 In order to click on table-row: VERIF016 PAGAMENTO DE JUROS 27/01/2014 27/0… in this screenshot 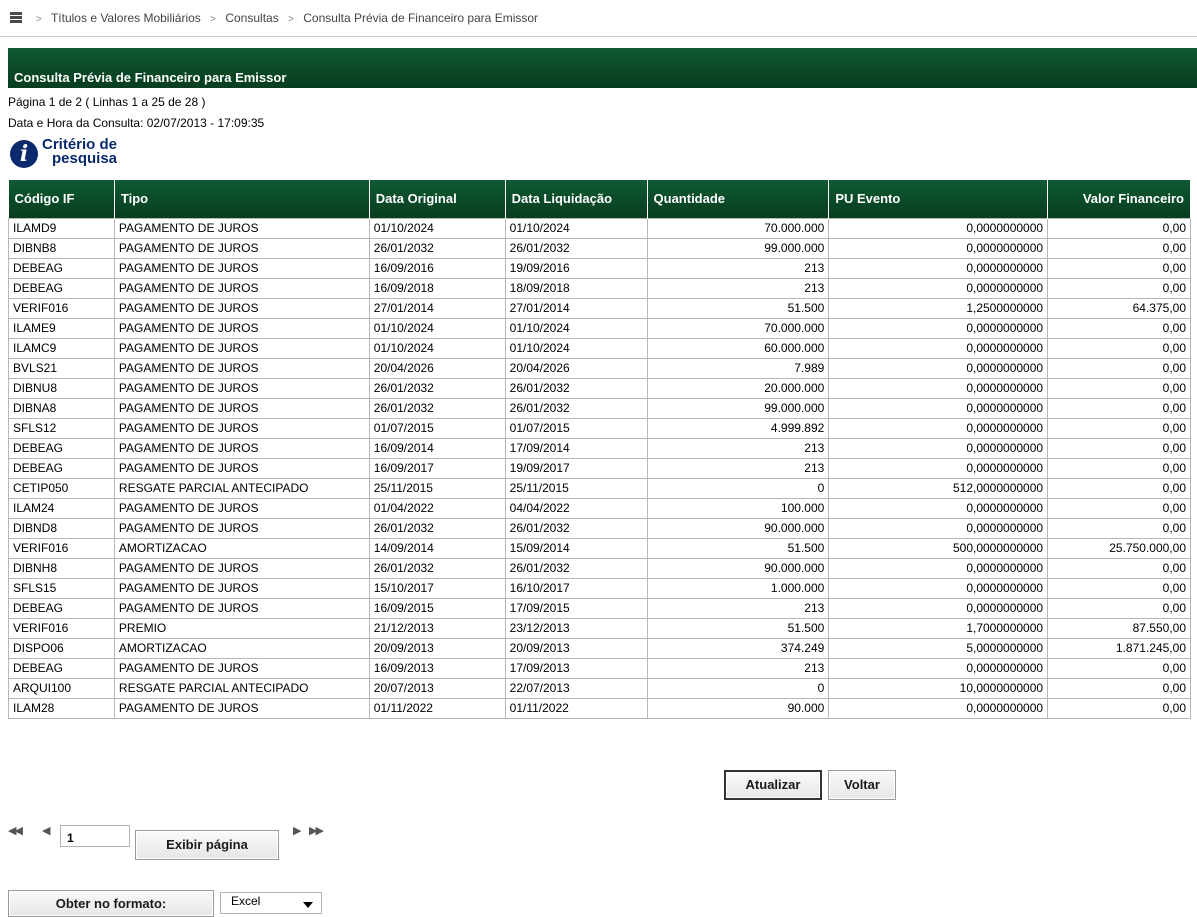, I will do `click(599, 308)`.